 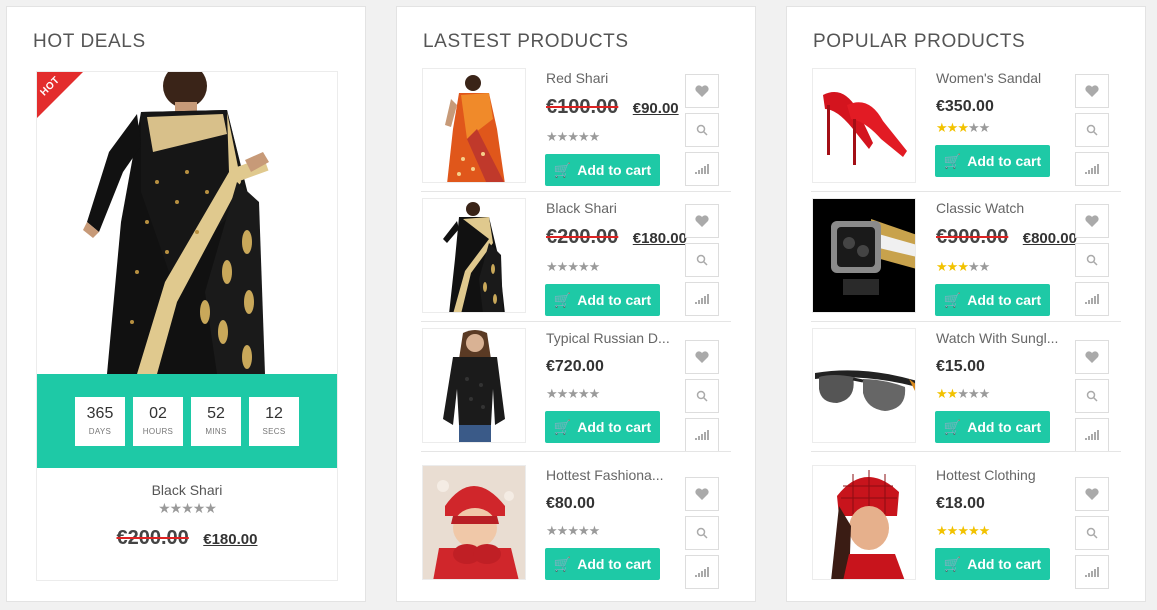 What do you see at coordinates (612, 78) in the screenshot?
I see `product-name: Red Shari` at bounding box center [612, 78].